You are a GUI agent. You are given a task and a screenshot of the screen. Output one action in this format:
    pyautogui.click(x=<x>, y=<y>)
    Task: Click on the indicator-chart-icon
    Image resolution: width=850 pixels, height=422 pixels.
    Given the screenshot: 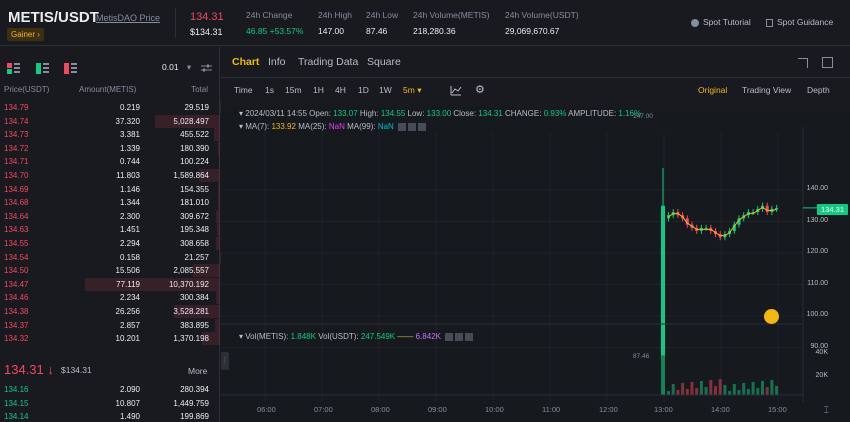 What is the action you would take?
    pyautogui.click(x=456, y=90)
    